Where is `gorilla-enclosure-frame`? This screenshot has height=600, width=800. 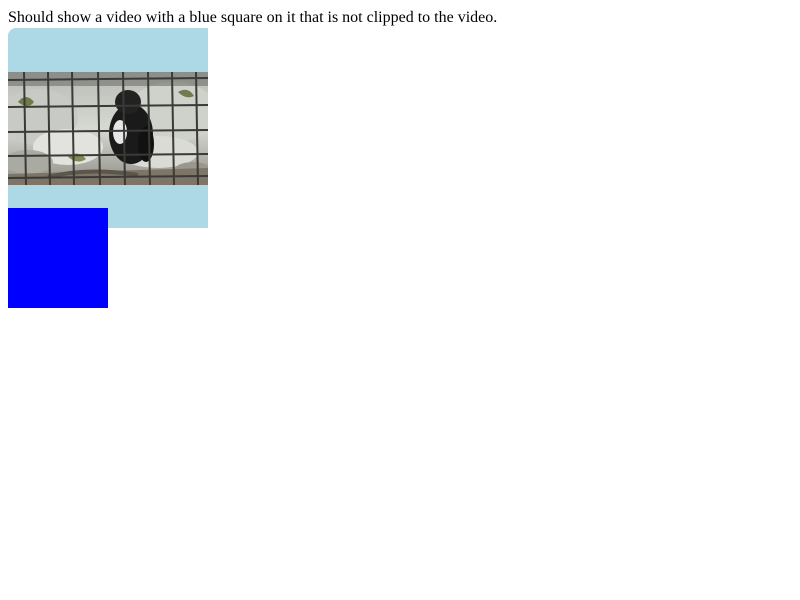 gorilla-enclosure-frame is located at coordinates (108, 128).